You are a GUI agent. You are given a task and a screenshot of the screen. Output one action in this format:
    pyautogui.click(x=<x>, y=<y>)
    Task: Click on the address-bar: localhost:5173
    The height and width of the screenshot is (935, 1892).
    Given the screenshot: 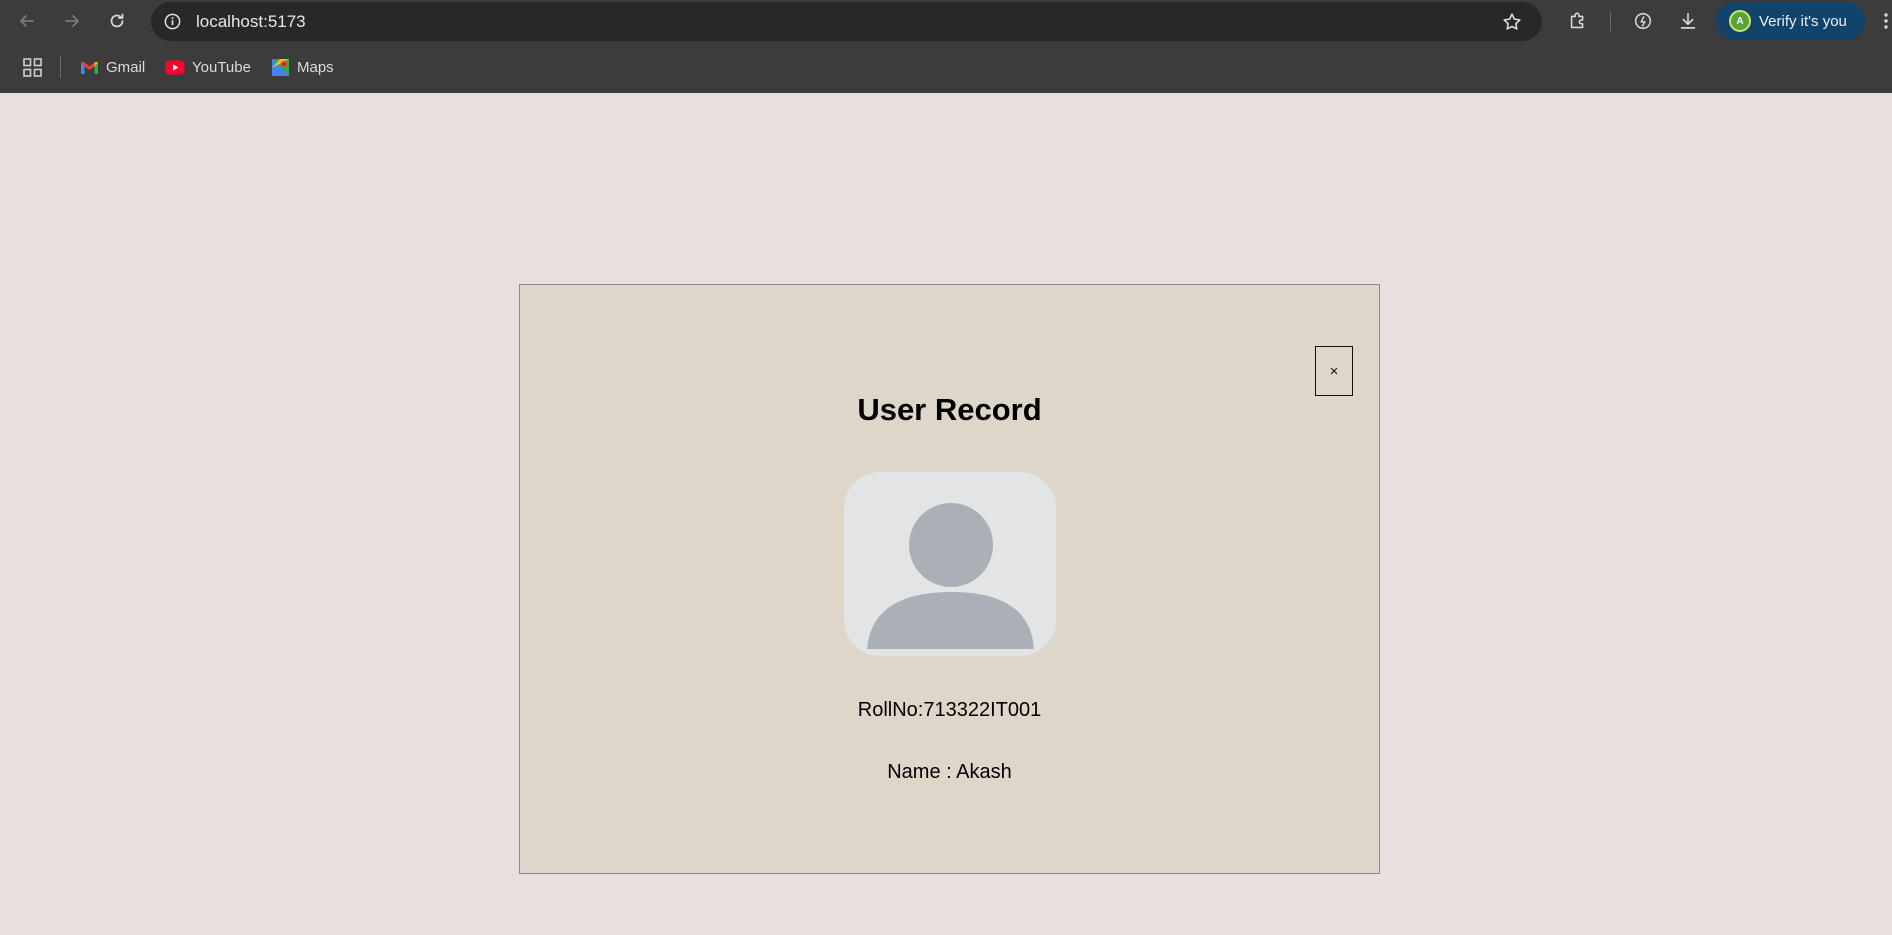 What is the action you would take?
    pyautogui.click(x=846, y=21)
    